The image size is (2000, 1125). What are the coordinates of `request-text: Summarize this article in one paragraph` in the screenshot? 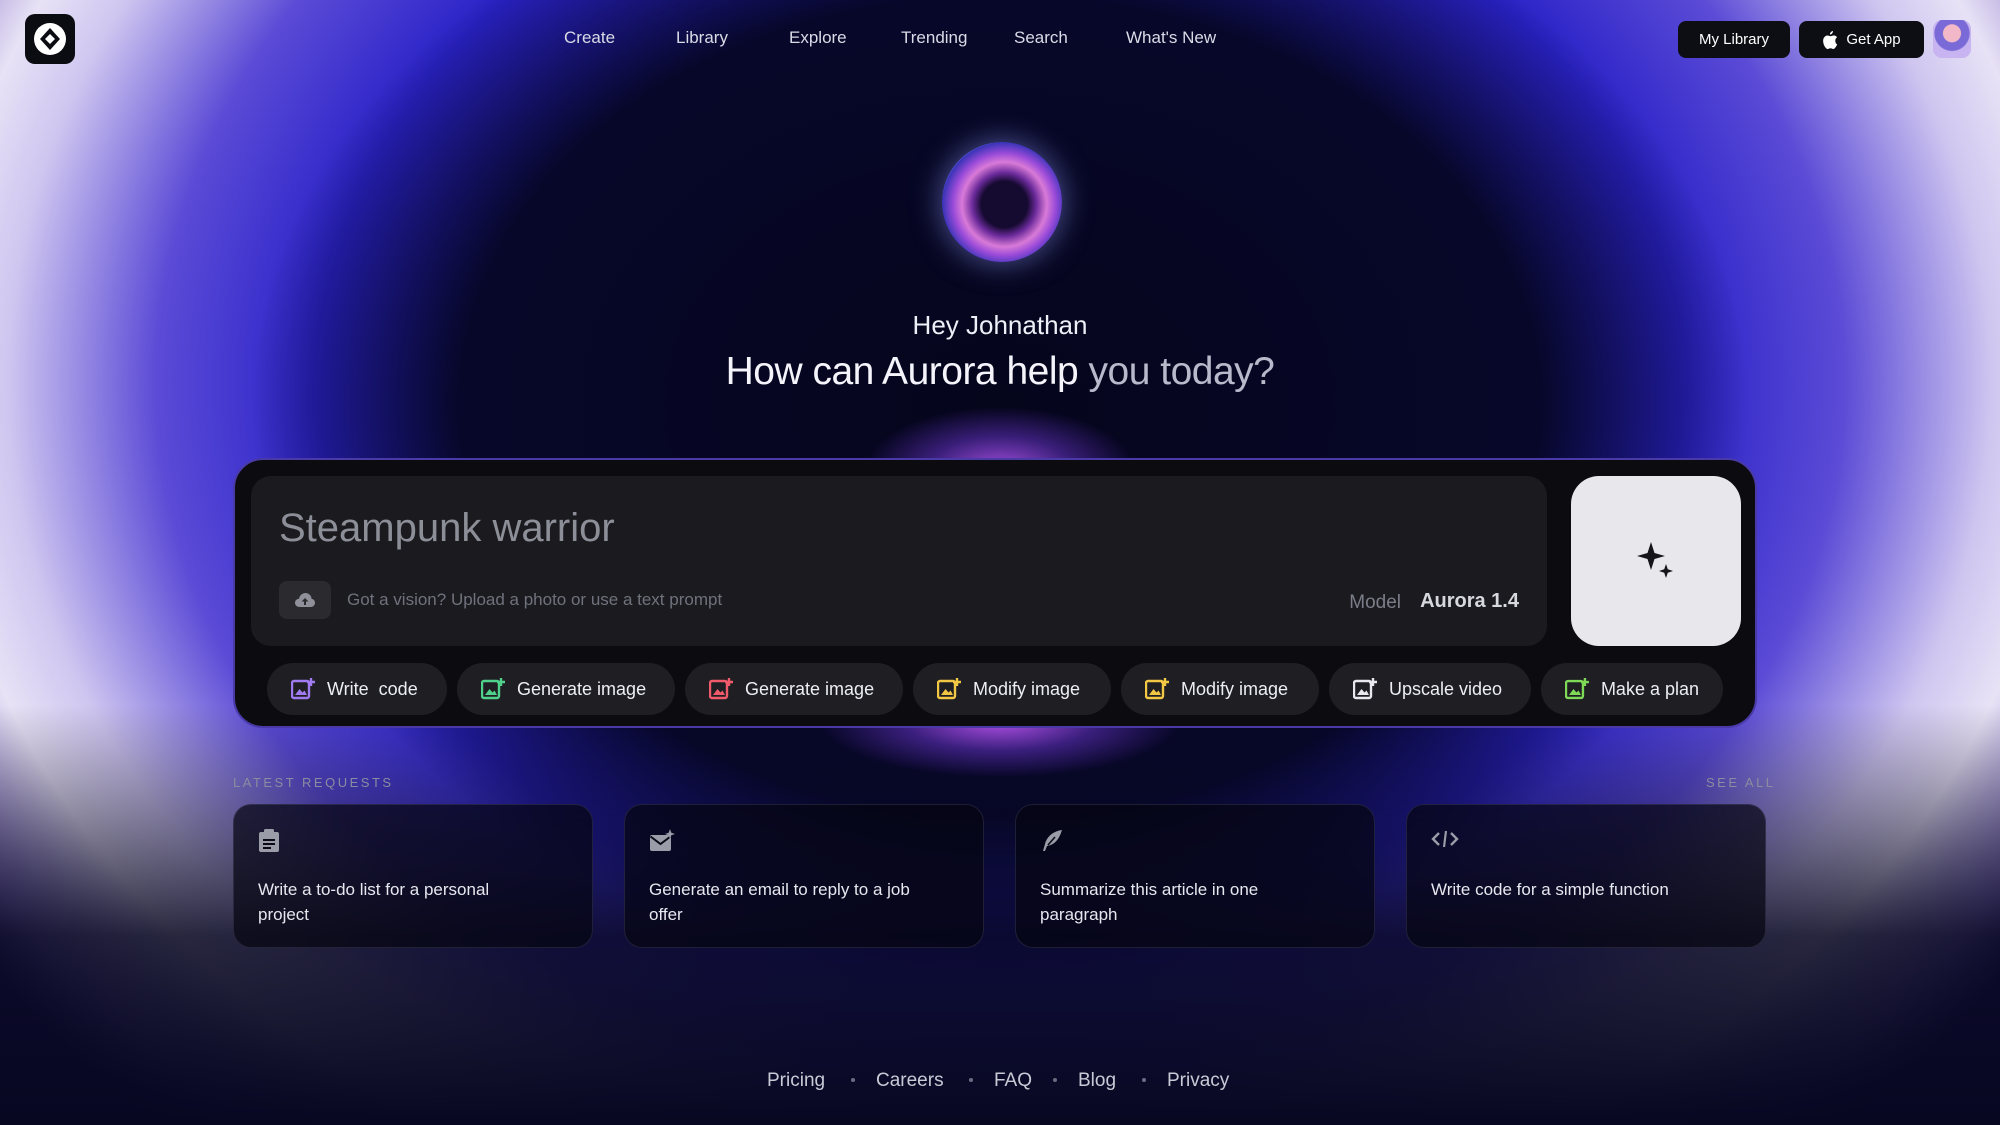 It's located at (1149, 902).